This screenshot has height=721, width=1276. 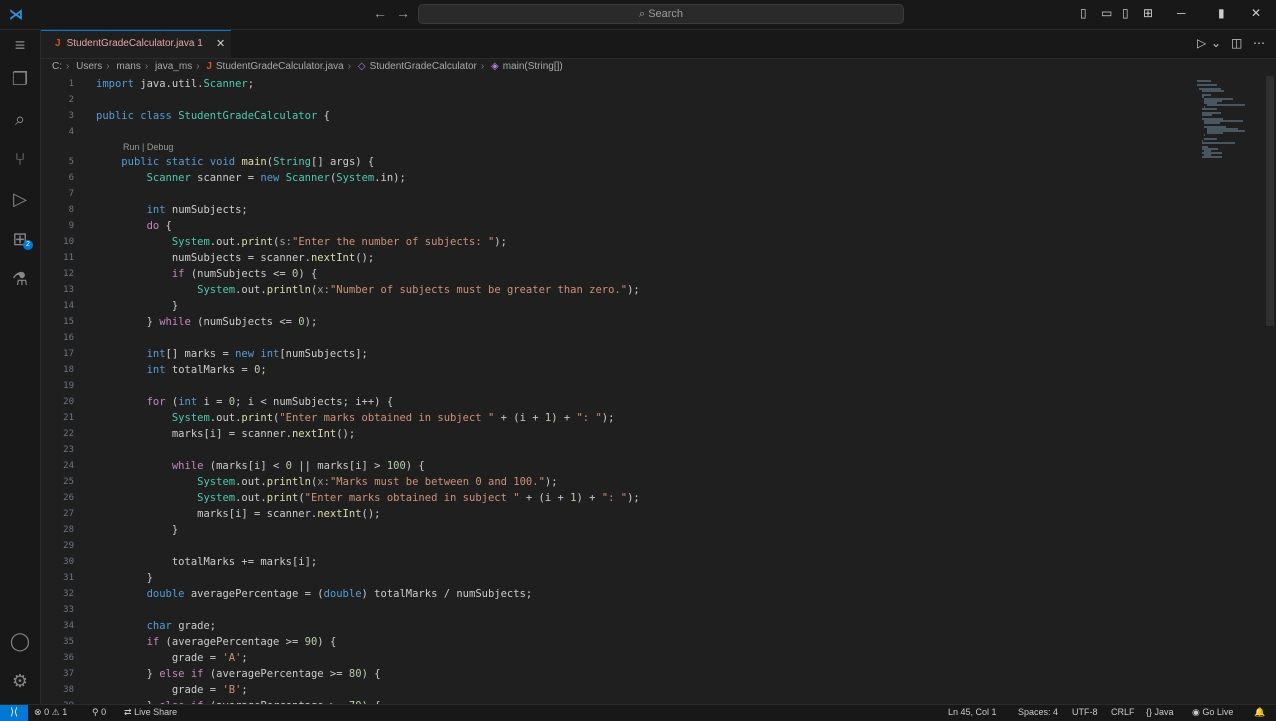 I want to click on editor-scrollbar, so click(x=1270, y=390).